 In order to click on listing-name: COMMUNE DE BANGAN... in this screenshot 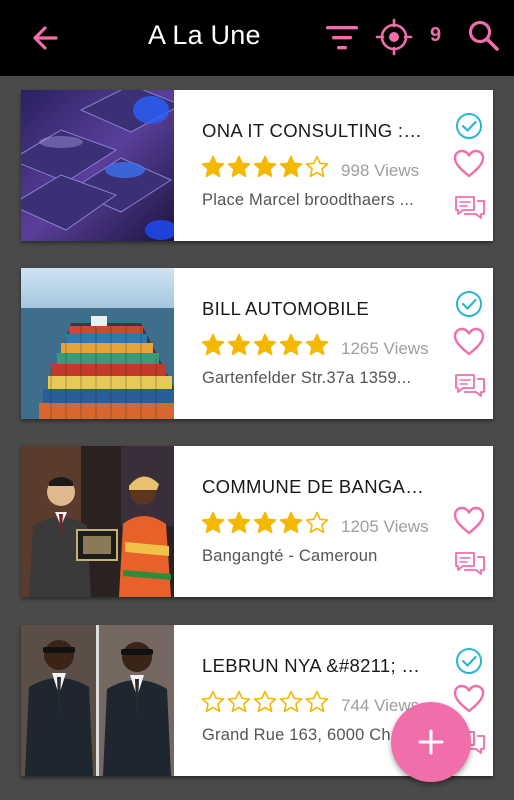, I will do `click(314, 486)`.